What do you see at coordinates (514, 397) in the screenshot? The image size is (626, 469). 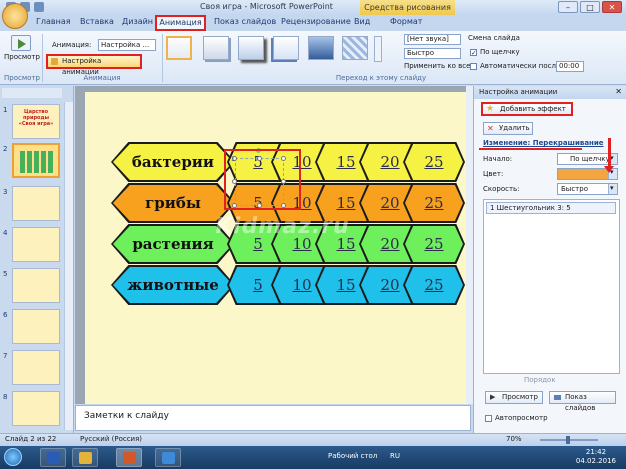 I see `play-button: Просмотр` at bounding box center [514, 397].